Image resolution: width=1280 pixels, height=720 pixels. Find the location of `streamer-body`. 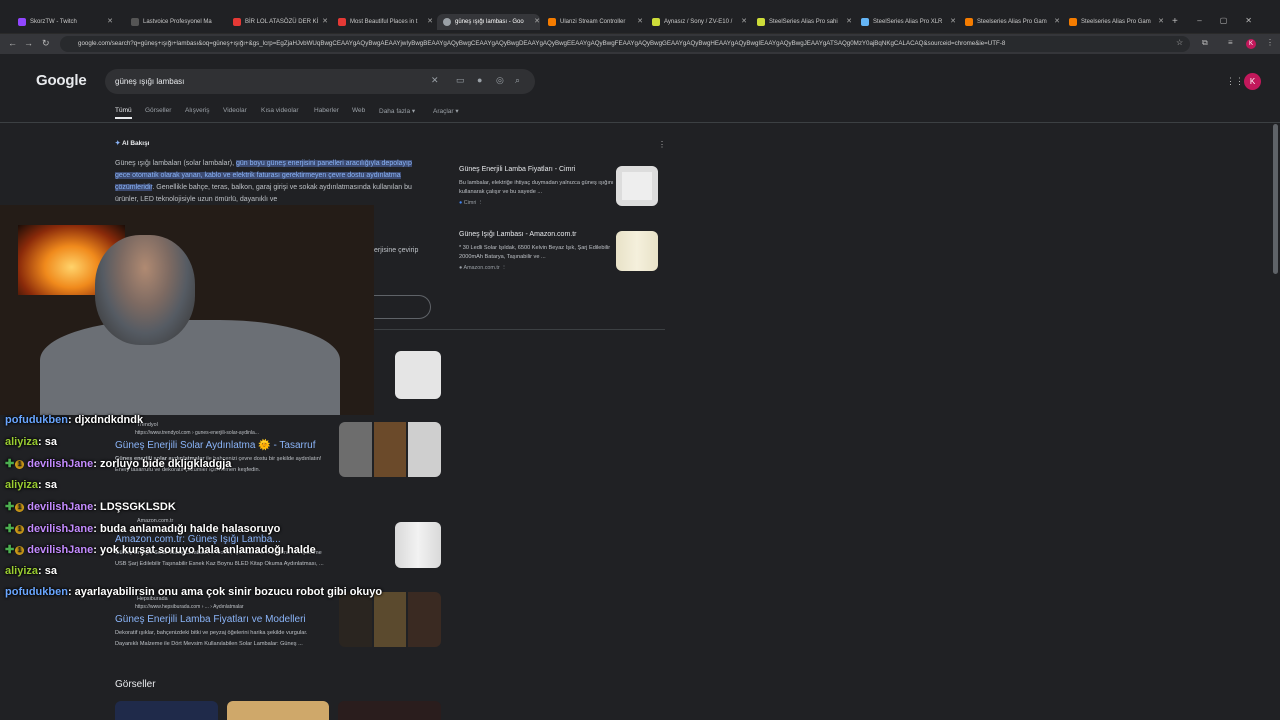

streamer-body is located at coordinates (190, 367).